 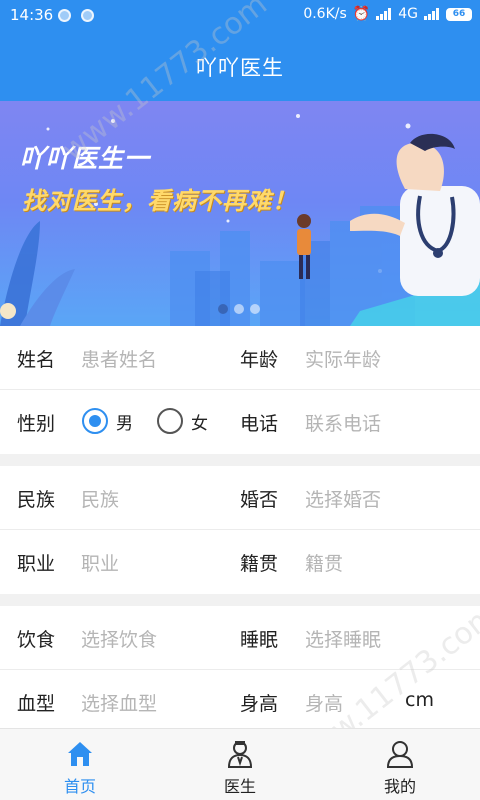 I want to click on battery-icon: 66, so click(x=459, y=14).